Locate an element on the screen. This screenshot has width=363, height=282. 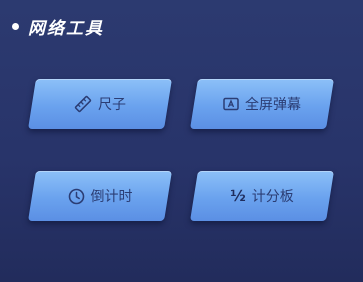
ruler-button: 尺子 is located at coordinates (100, 104).